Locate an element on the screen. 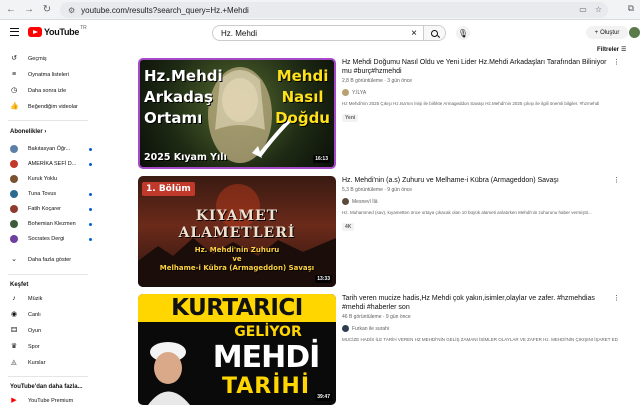  voice-search-icon: 🎙 is located at coordinates (463, 33).